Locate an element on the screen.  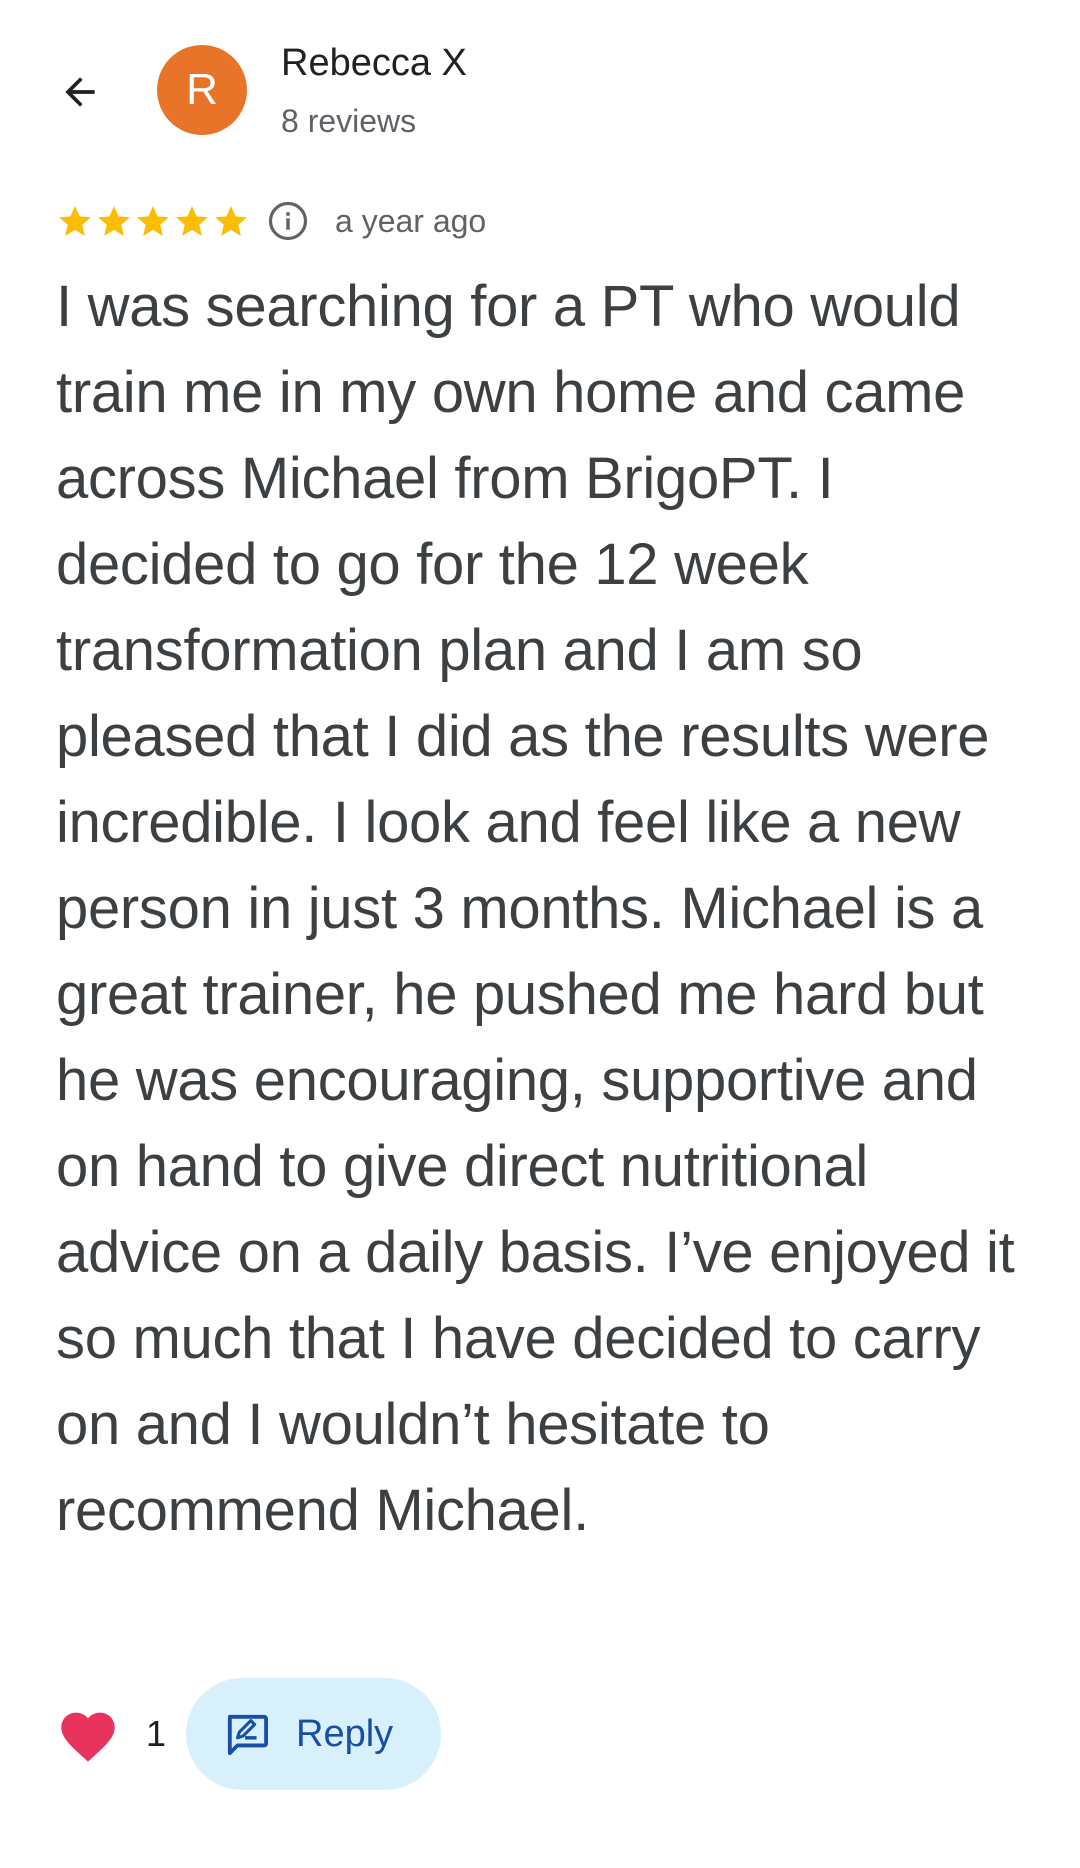
info-button is located at coordinates (288, 221).